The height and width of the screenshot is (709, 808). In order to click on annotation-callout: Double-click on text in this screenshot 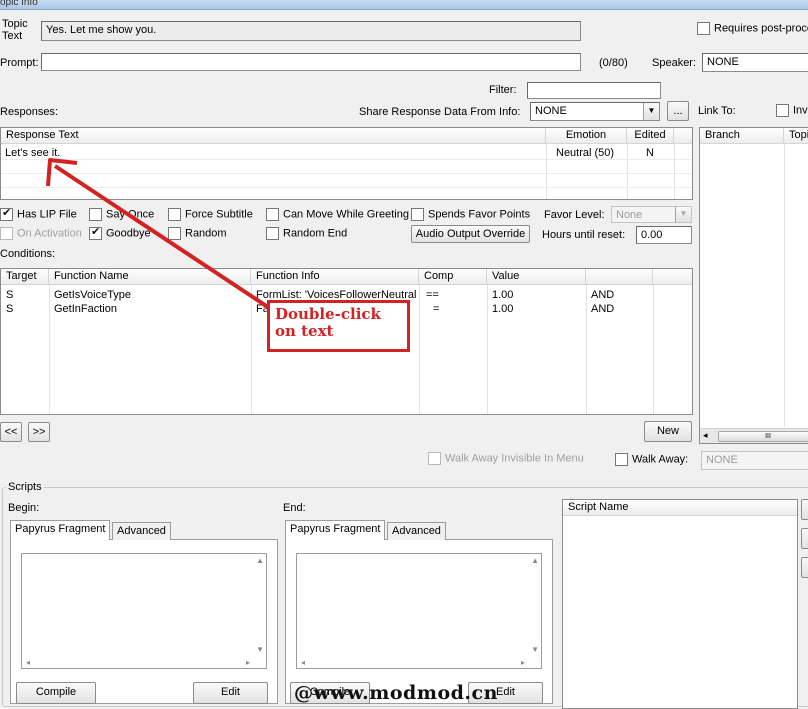, I will do `click(338, 326)`.